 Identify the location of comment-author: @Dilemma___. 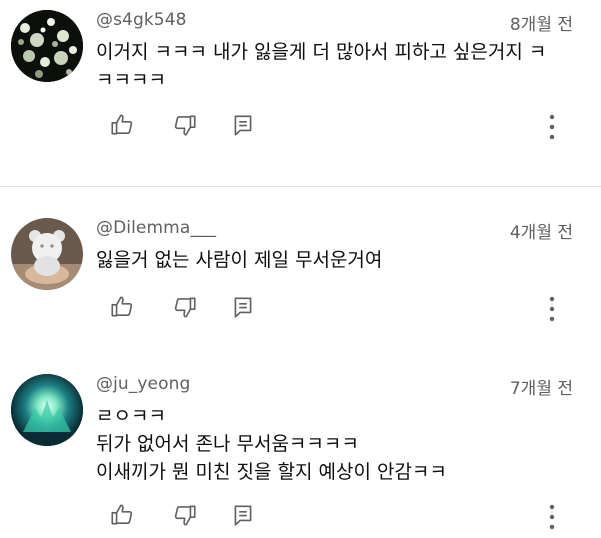
(156, 228).